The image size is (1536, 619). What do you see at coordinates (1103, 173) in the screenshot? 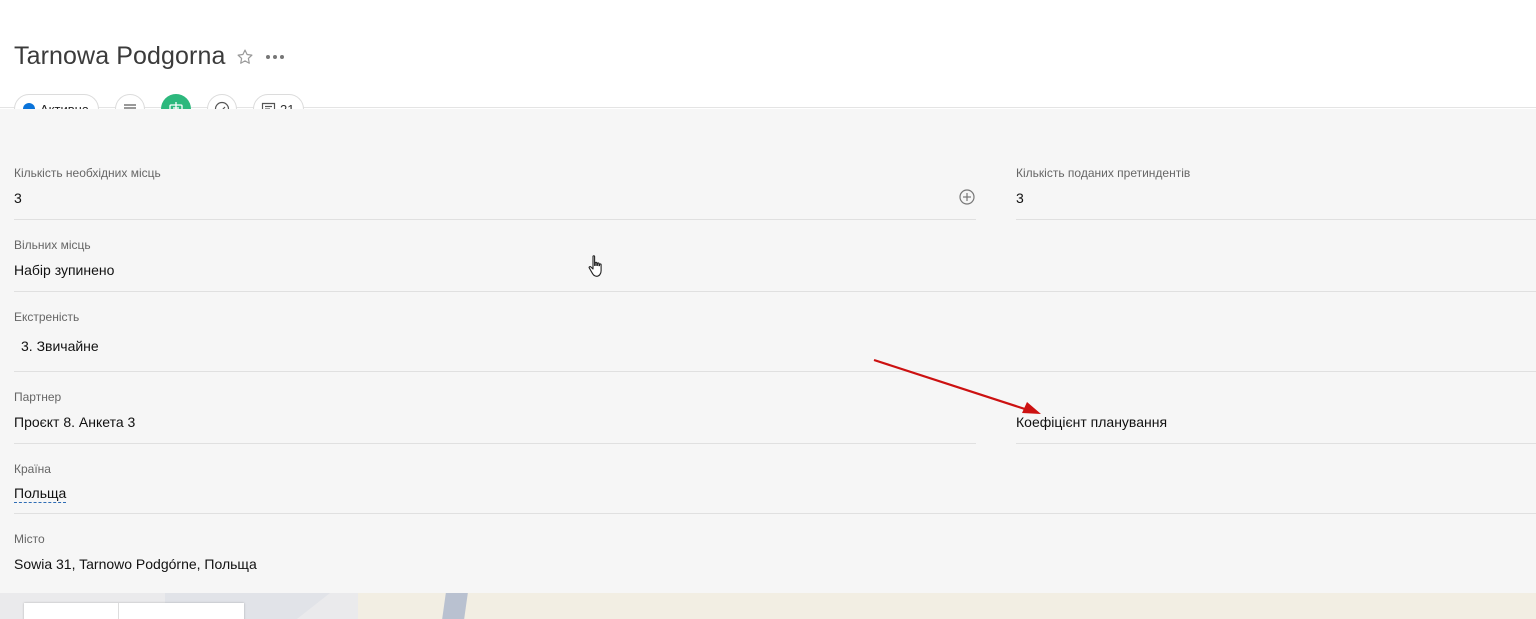
I see `field-label: Кількість поданих претиндентів` at bounding box center [1103, 173].